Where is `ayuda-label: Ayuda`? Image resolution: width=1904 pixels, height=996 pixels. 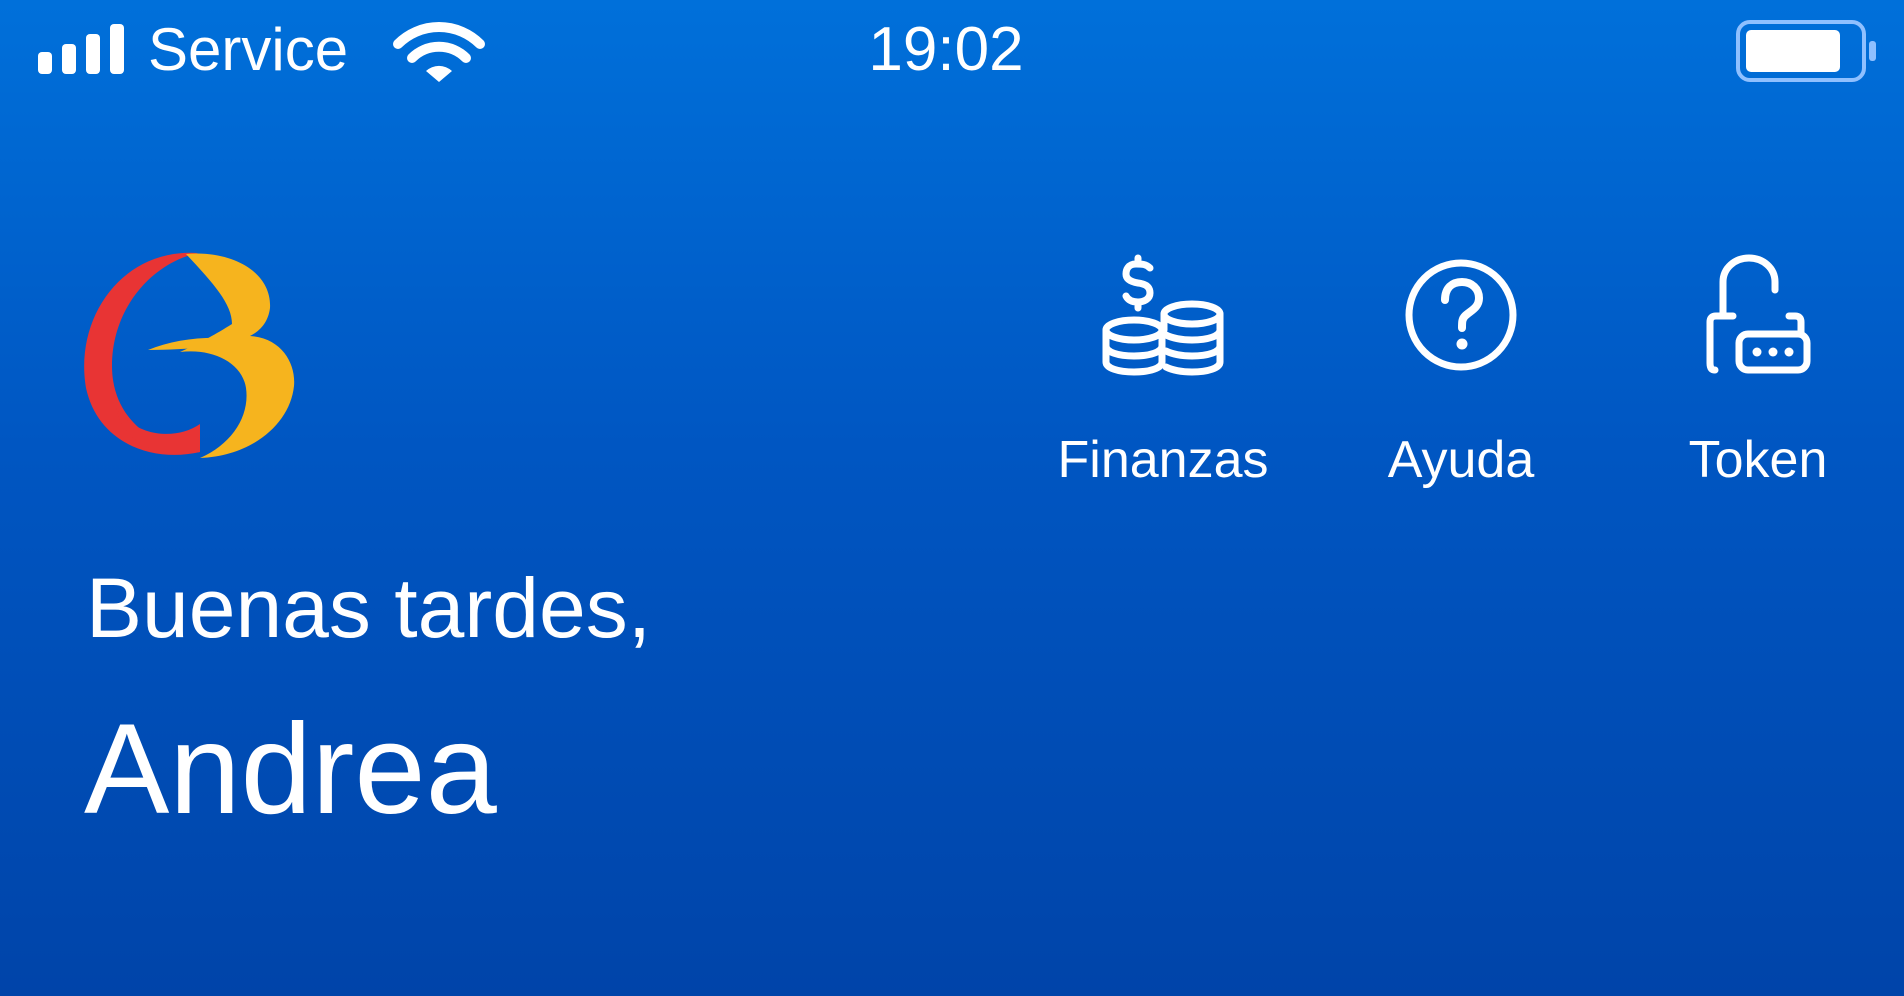
ayuda-label: Ayuda is located at coordinates (1461, 460).